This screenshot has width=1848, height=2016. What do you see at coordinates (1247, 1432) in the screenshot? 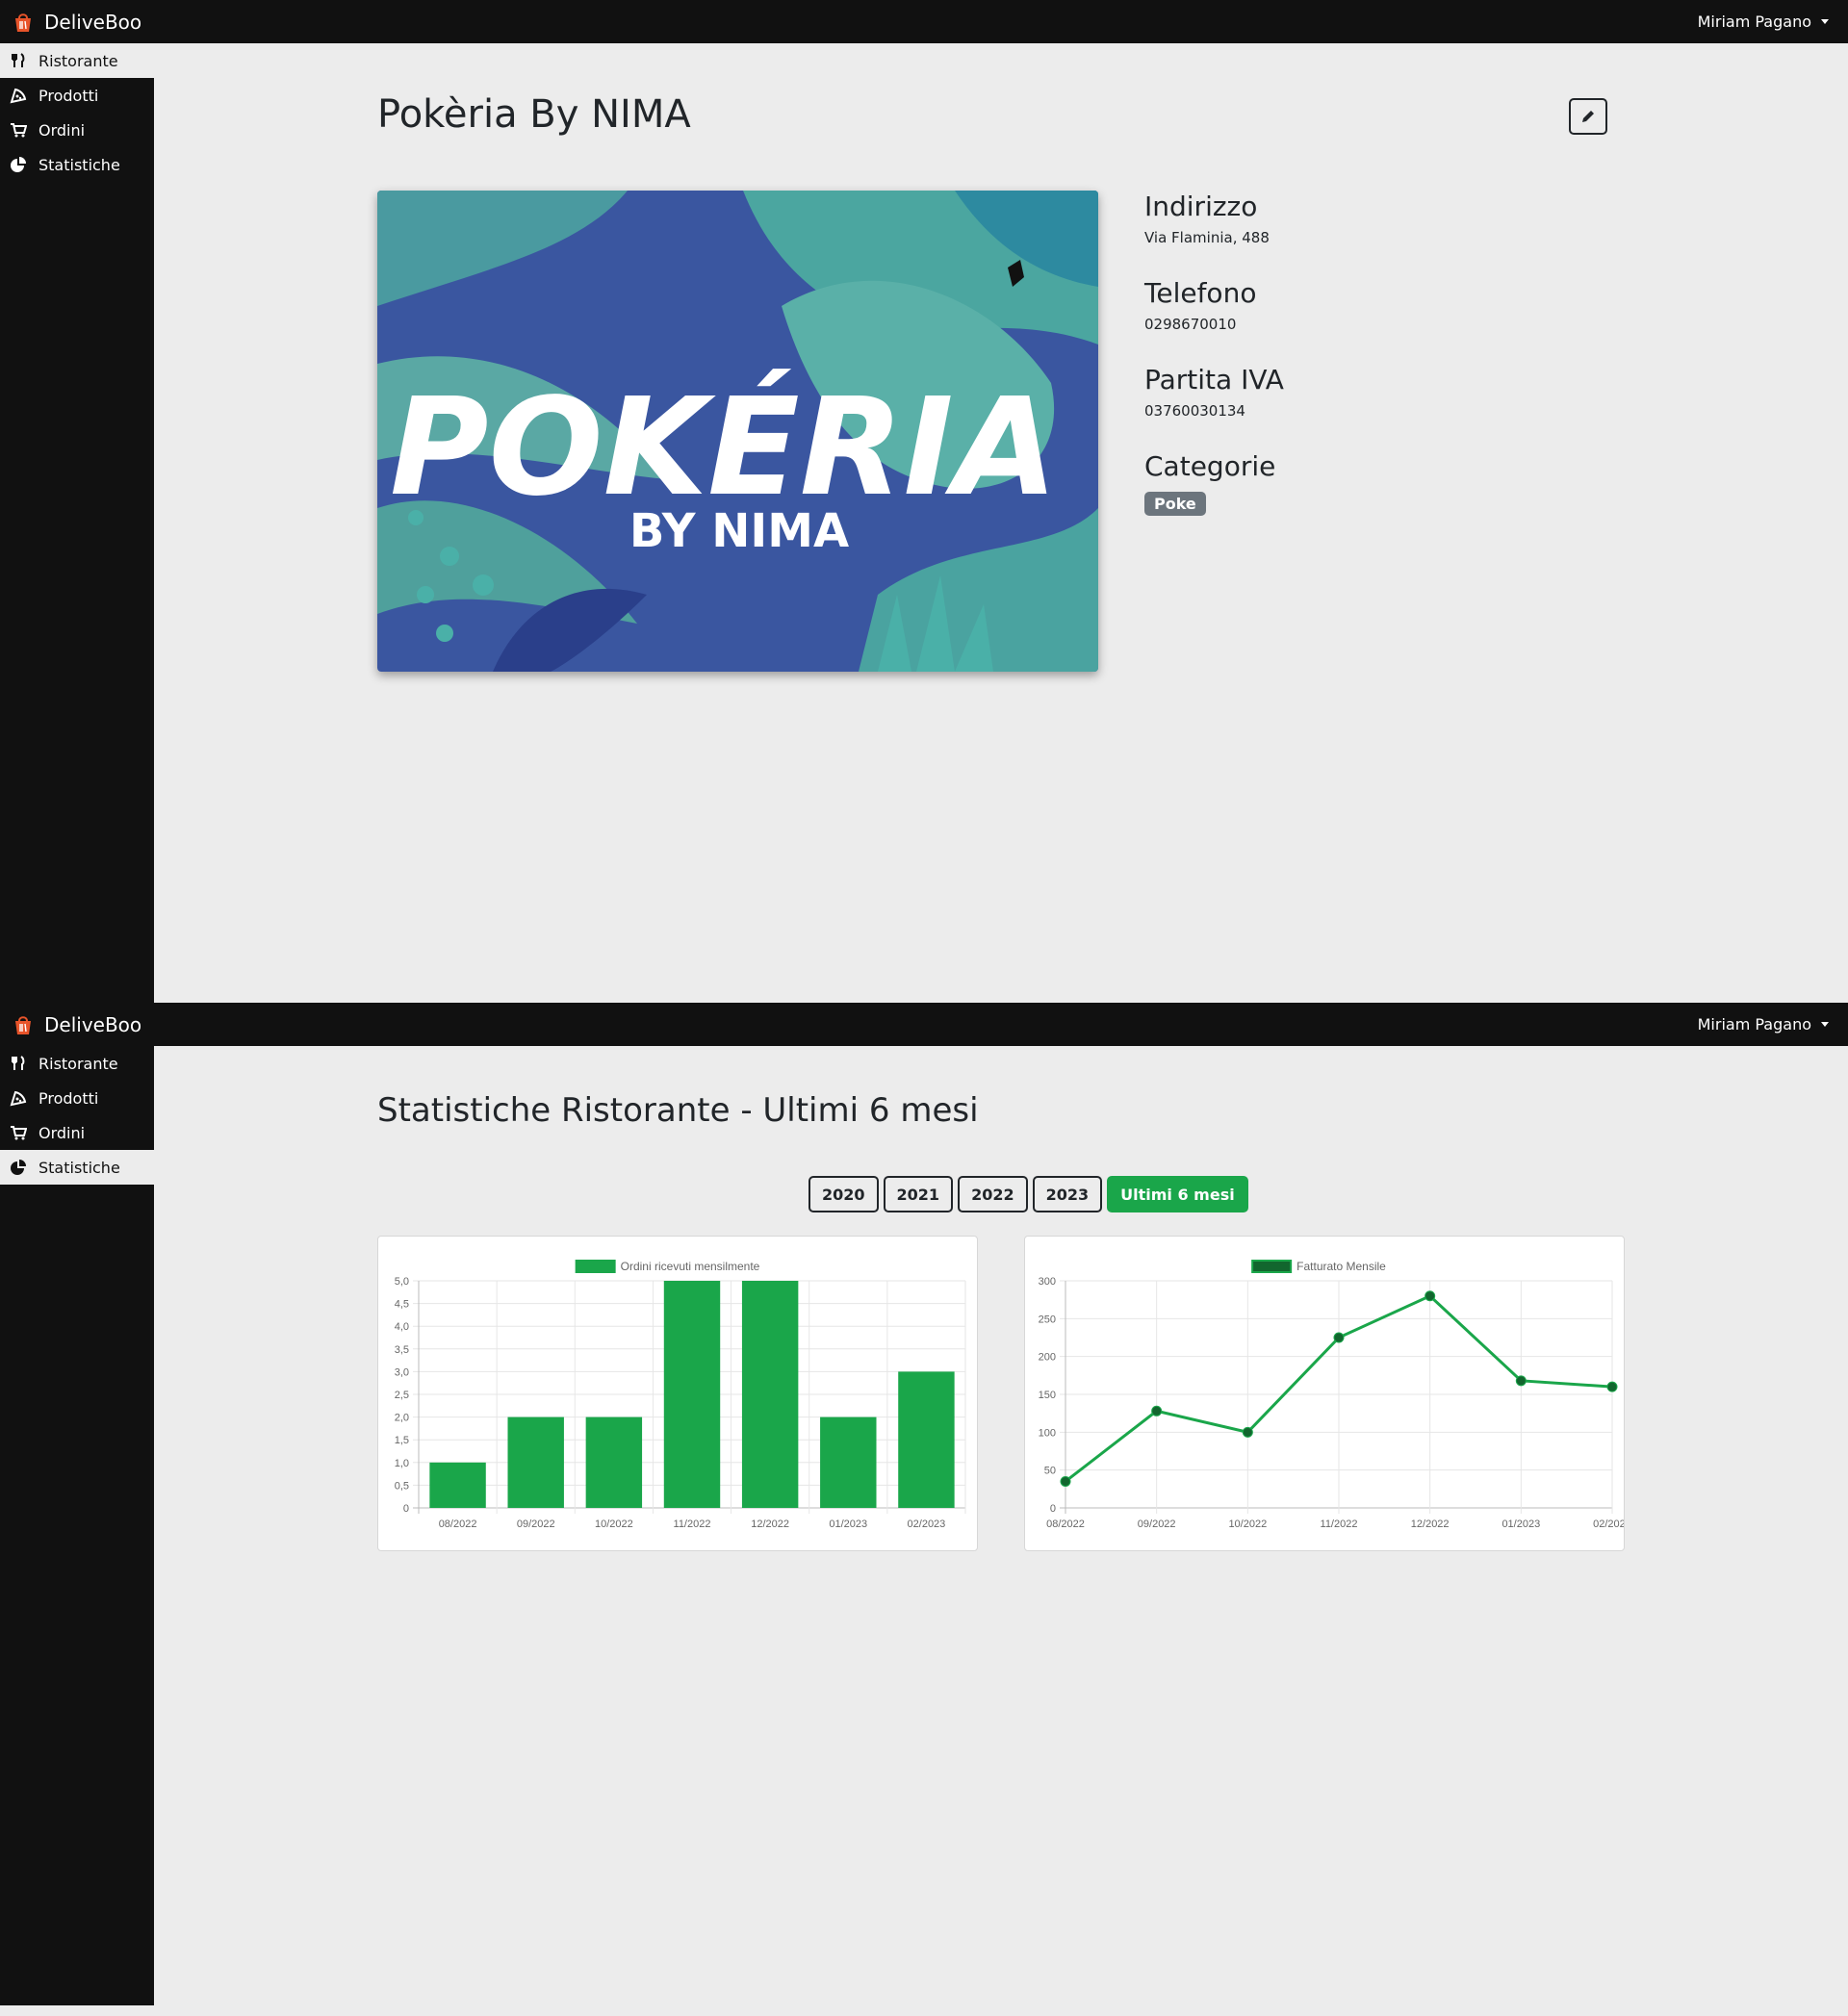
I see `point-10/2022` at bounding box center [1247, 1432].